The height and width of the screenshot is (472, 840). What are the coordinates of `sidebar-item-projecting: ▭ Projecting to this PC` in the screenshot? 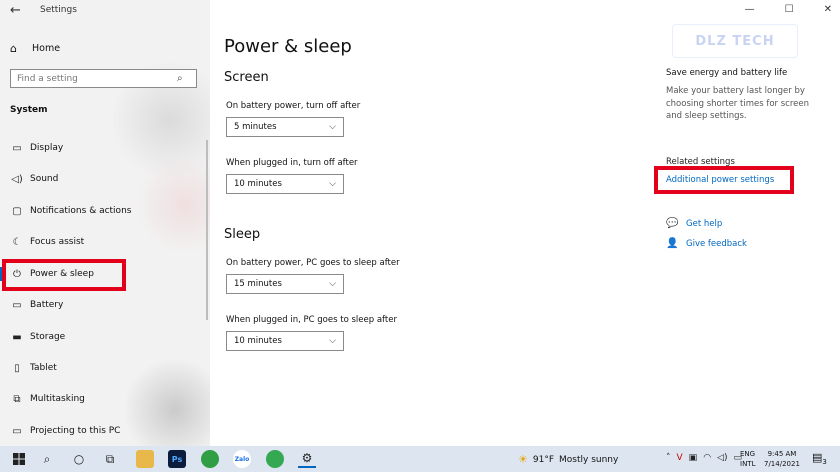 It's located at (65, 431).